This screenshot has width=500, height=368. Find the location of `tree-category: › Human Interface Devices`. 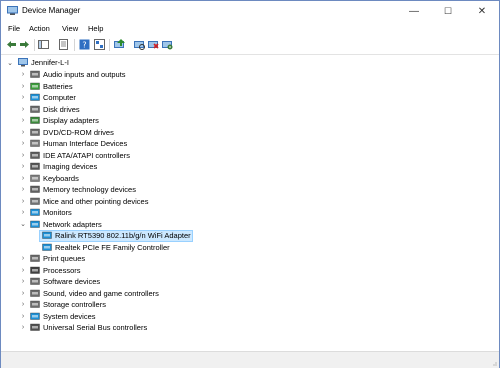

tree-category: › Human Interface Devices is located at coordinates (151, 143).